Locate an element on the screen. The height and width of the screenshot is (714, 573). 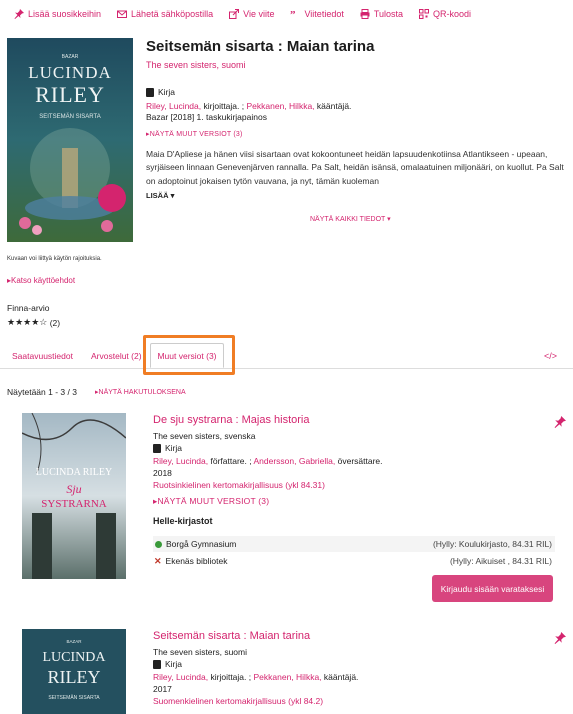
show-other-versions-link: ▸NÄYTÄ MUUT VERSIOT (3) is located at coordinates (194, 134).